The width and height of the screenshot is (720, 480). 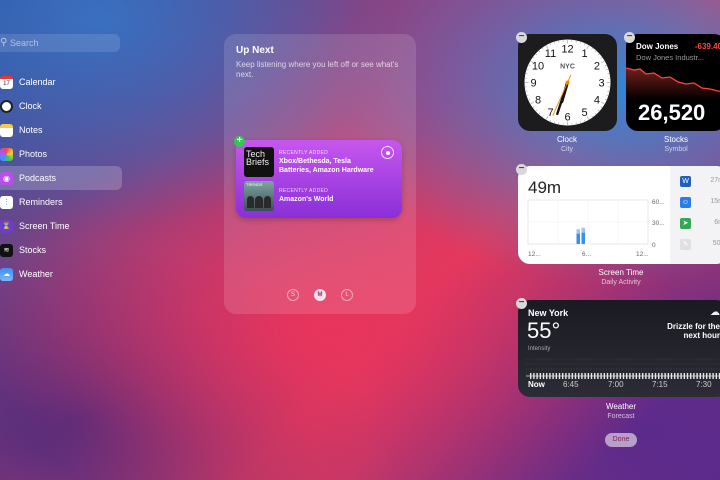 I want to click on sidebar-item-notes: Notes, so click(x=61, y=130).